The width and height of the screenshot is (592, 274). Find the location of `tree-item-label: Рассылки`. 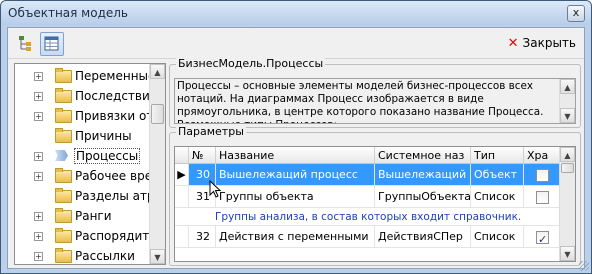

tree-item-label: Рассылки is located at coordinates (105, 256).